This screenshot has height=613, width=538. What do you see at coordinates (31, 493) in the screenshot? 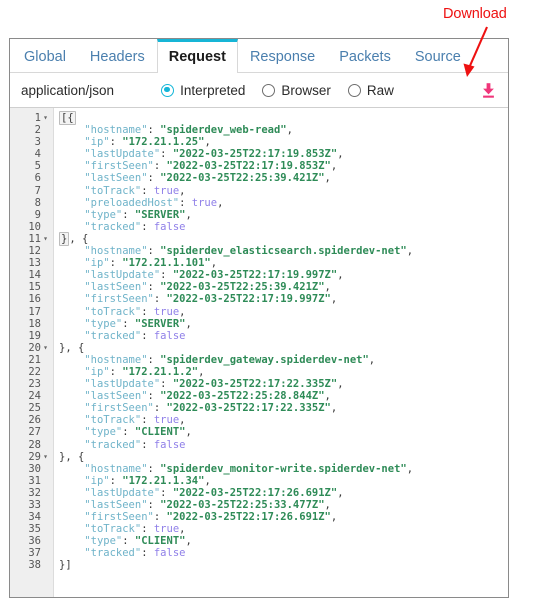
I see `gutter-line: 32` at bounding box center [31, 493].